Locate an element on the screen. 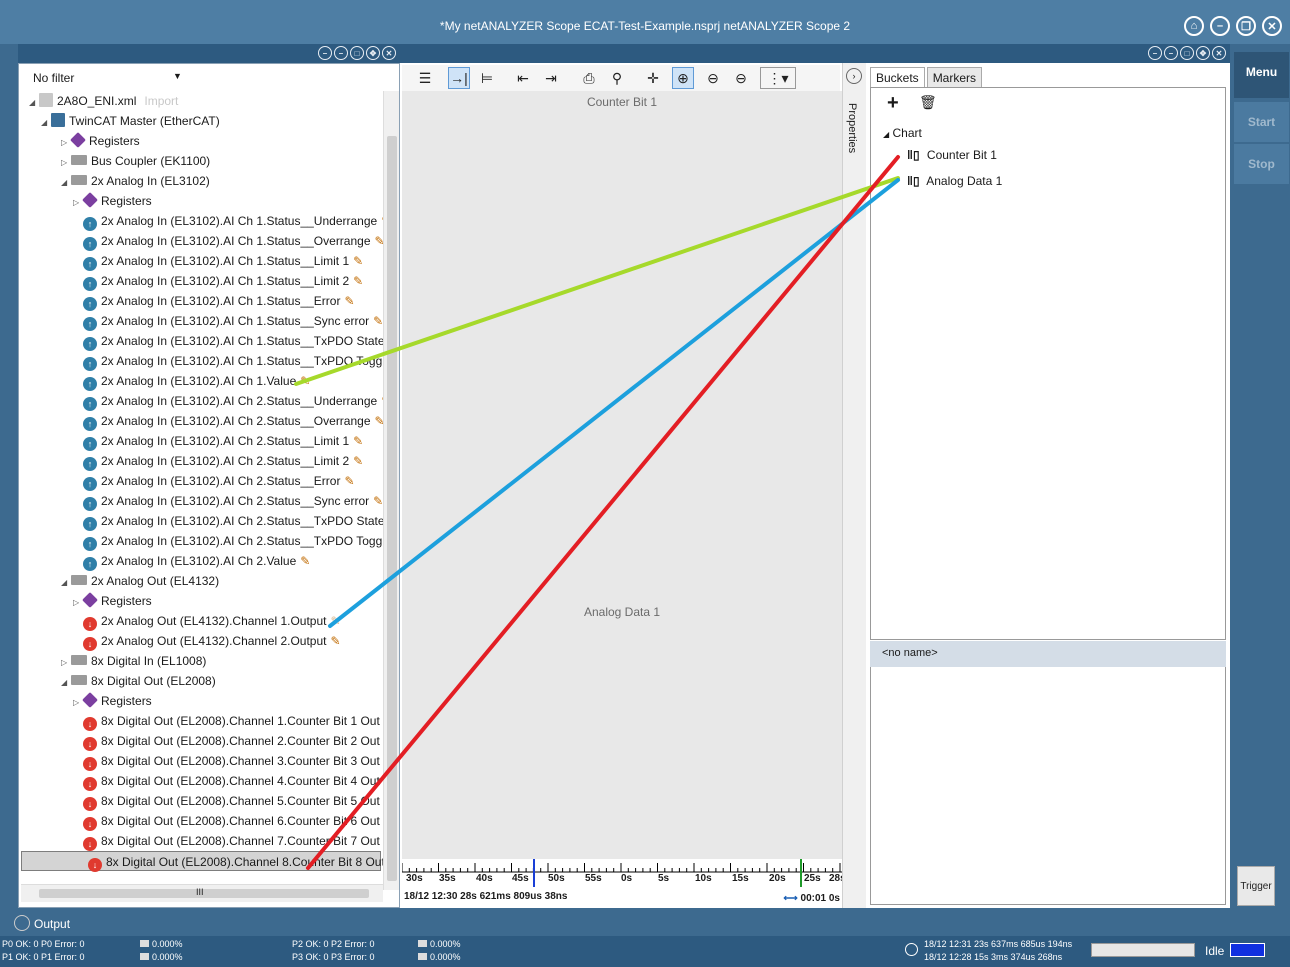 The height and width of the screenshot is (967, 1290). cursor-mode-dropdown: ⋮▾ is located at coordinates (778, 78).